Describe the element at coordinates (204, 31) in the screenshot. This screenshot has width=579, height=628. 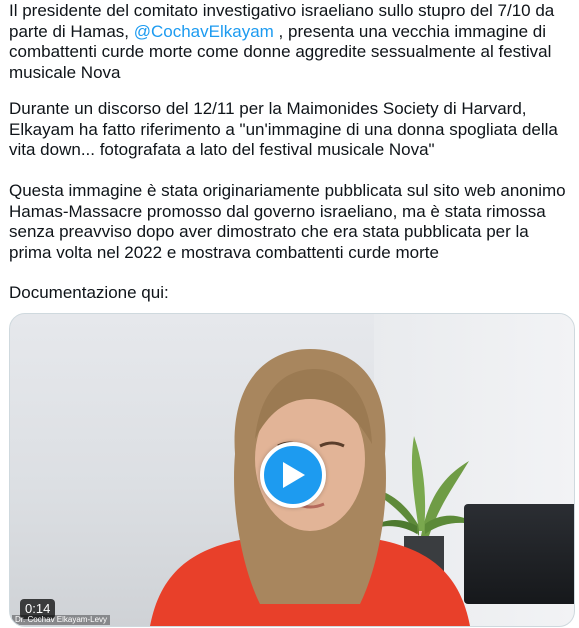
I see `mention-link: @CochavElkayam` at that location.